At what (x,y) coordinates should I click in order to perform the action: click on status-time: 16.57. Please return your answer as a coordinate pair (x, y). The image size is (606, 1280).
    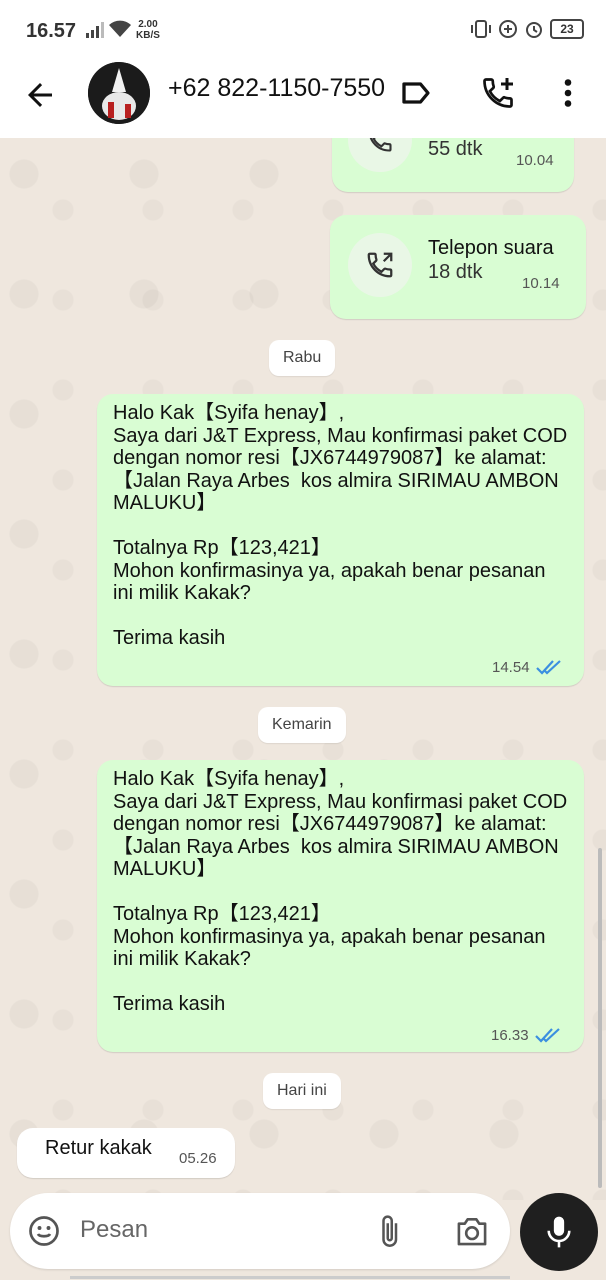
    Looking at the image, I should click on (51, 31).